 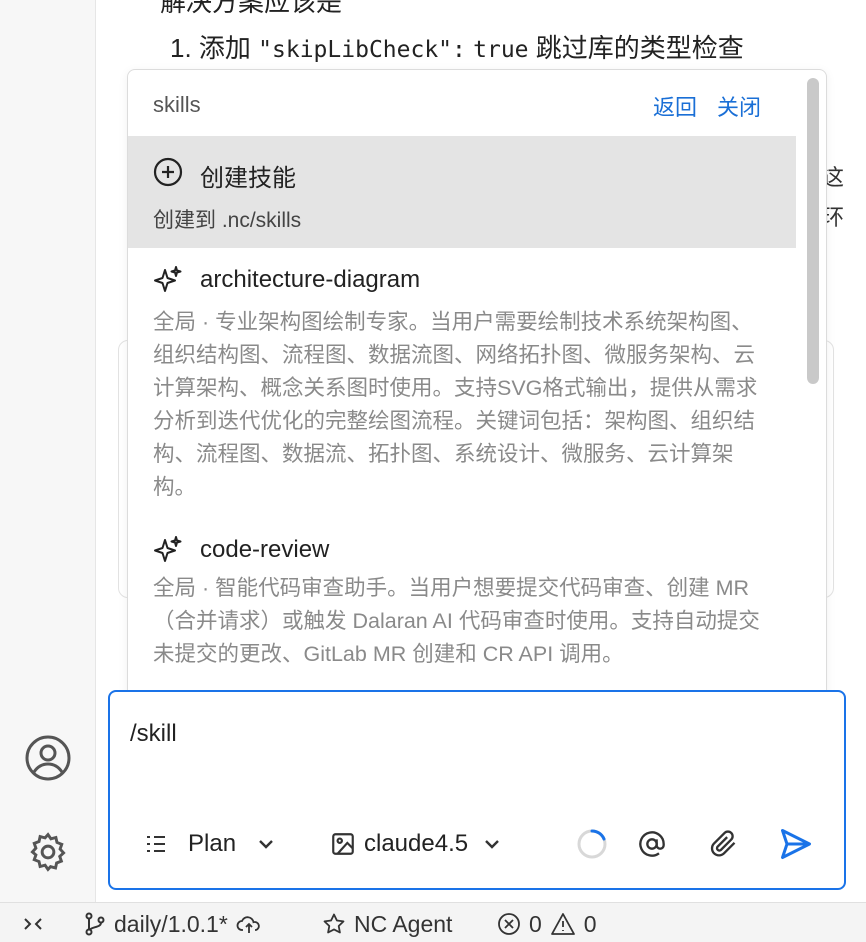 I want to click on chat-input-text: /skill, so click(x=153, y=734).